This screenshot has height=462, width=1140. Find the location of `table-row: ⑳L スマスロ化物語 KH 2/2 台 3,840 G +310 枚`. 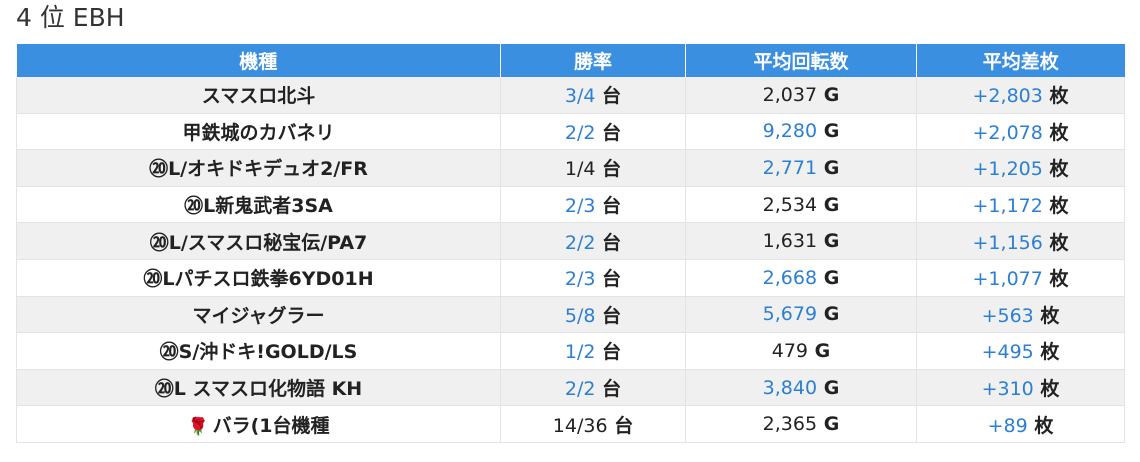

table-row: ⑳L スマスロ化物語 KH 2/2 台 3,840 G +310 枚 is located at coordinates (570, 388).